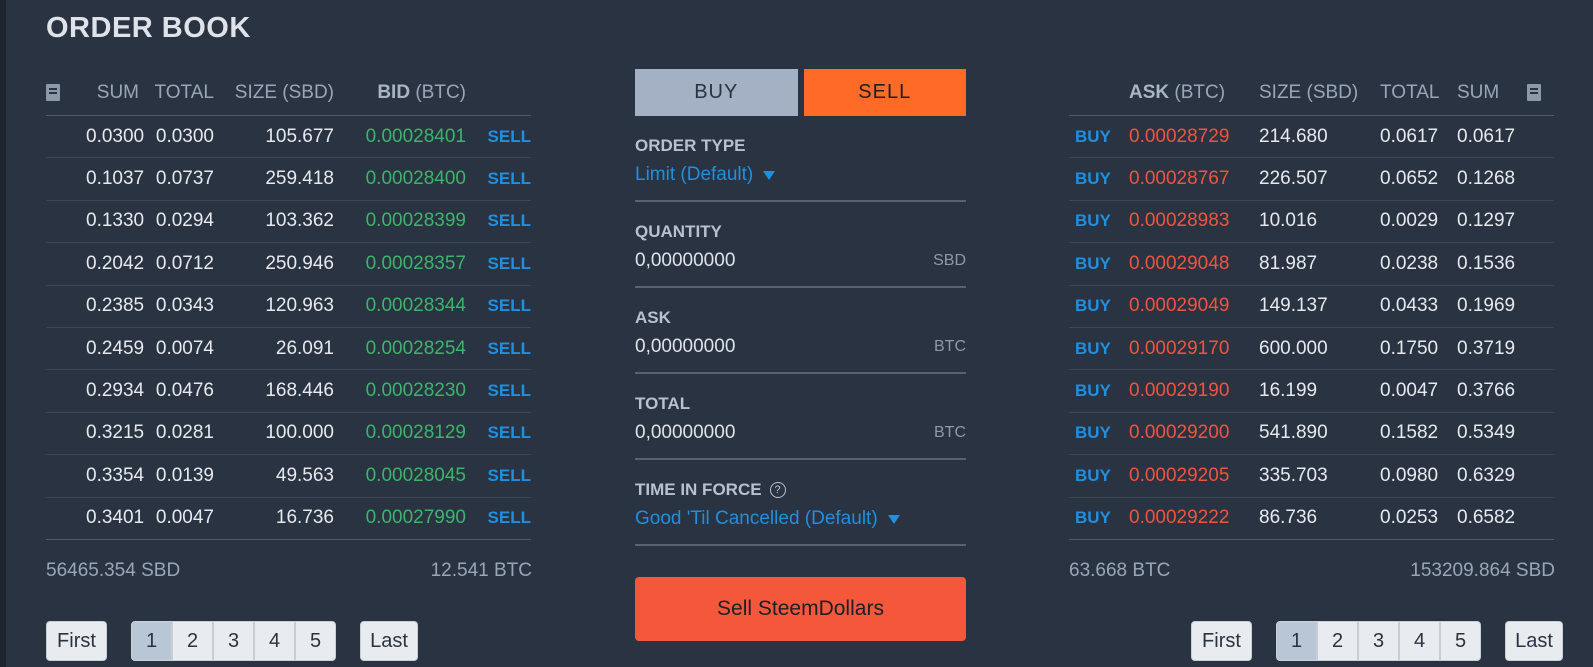  What do you see at coordinates (1194, 221) in the screenshot?
I see `ask-price: 0.00028983` at bounding box center [1194, 221].